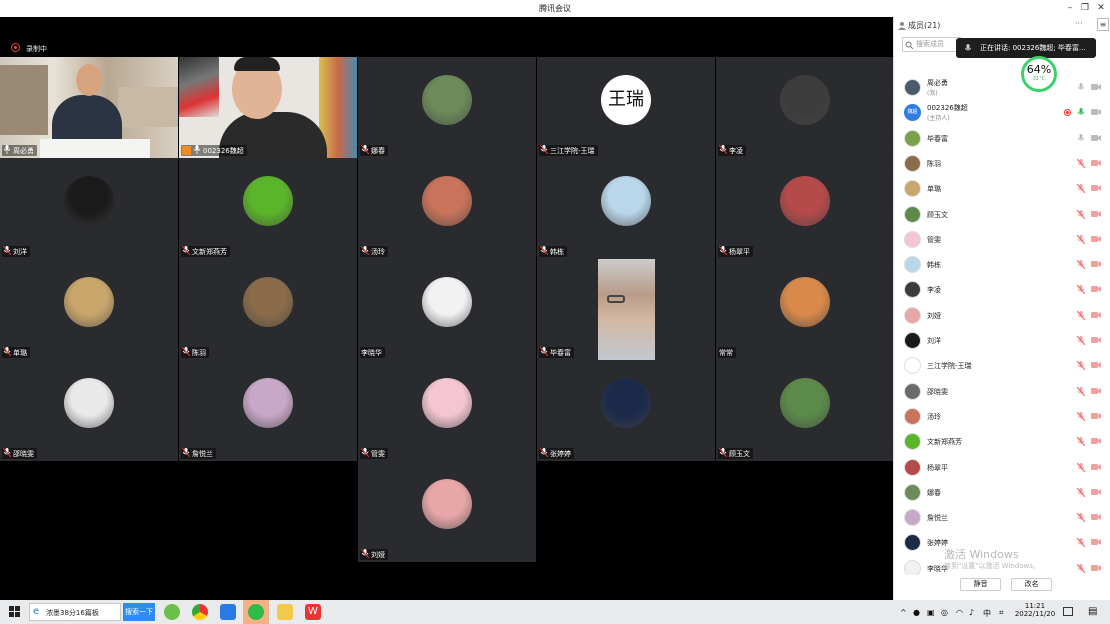  What do you see at coordinates (1035, 610) in the screenshot?
I see `clock: 11:21 2022/11/20` at bounding box center [1035, 610].